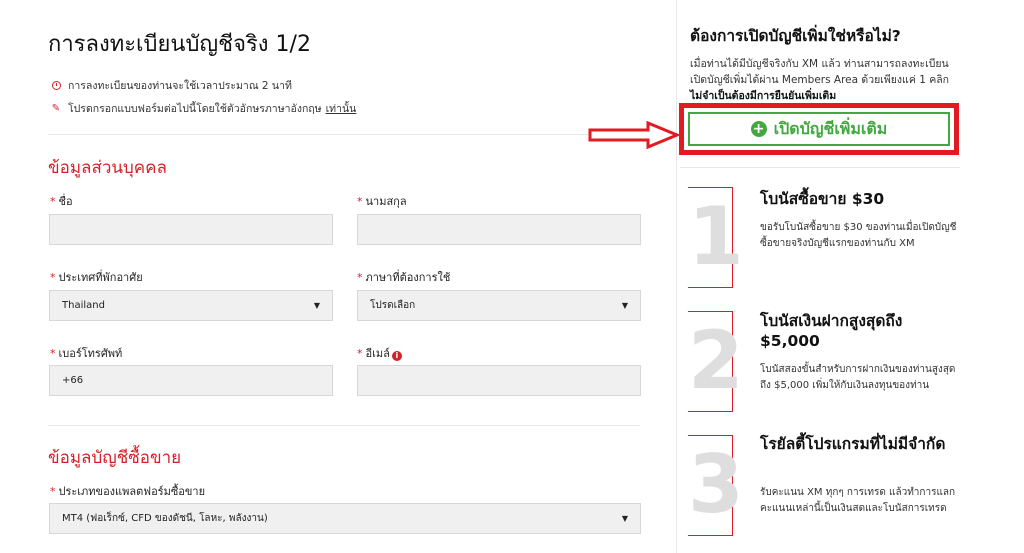  What do you see at coordinates (676, 276) in the screenshot?
I see `column-divider` at bounding box center [676, 276].